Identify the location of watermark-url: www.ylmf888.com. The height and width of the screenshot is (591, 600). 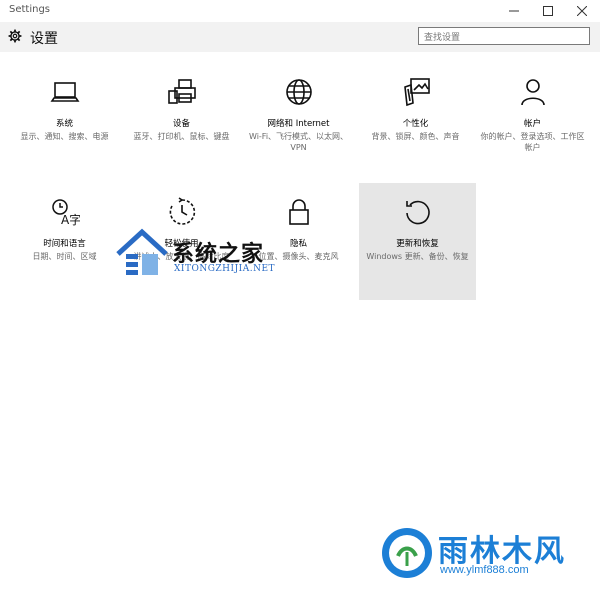
(484, 570).